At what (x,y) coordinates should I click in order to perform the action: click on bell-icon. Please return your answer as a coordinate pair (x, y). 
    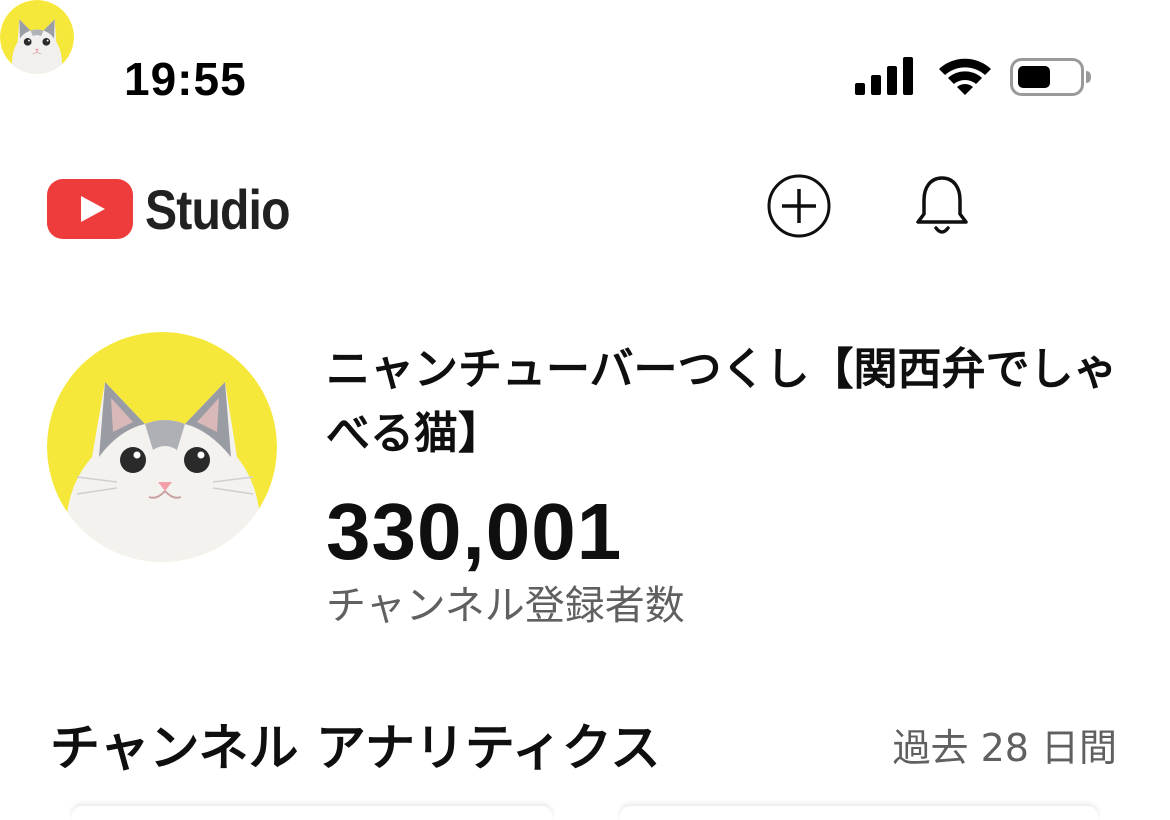
    Looking at the image, I should click on (942, 205).